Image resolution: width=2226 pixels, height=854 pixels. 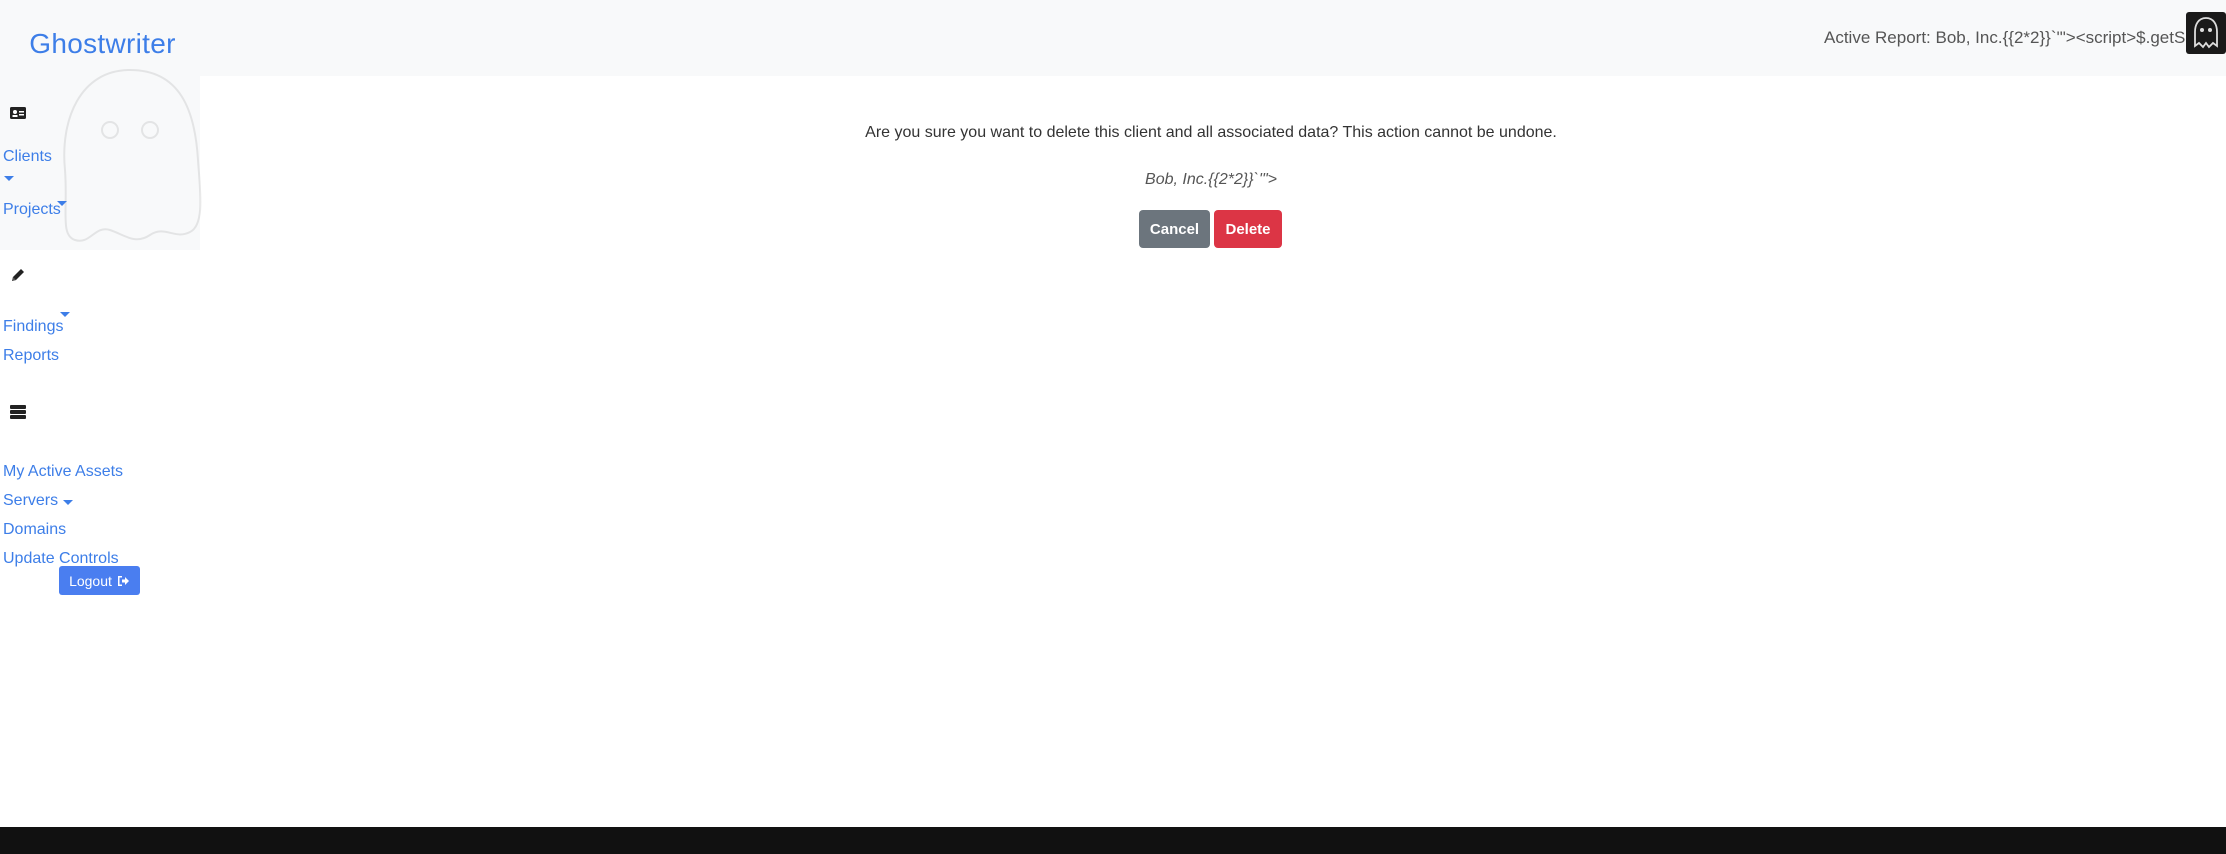 What do you see at coordinates (62, 203) in the screenshot?
I see `projects-caret-icon` at bounding box center [62, 203].